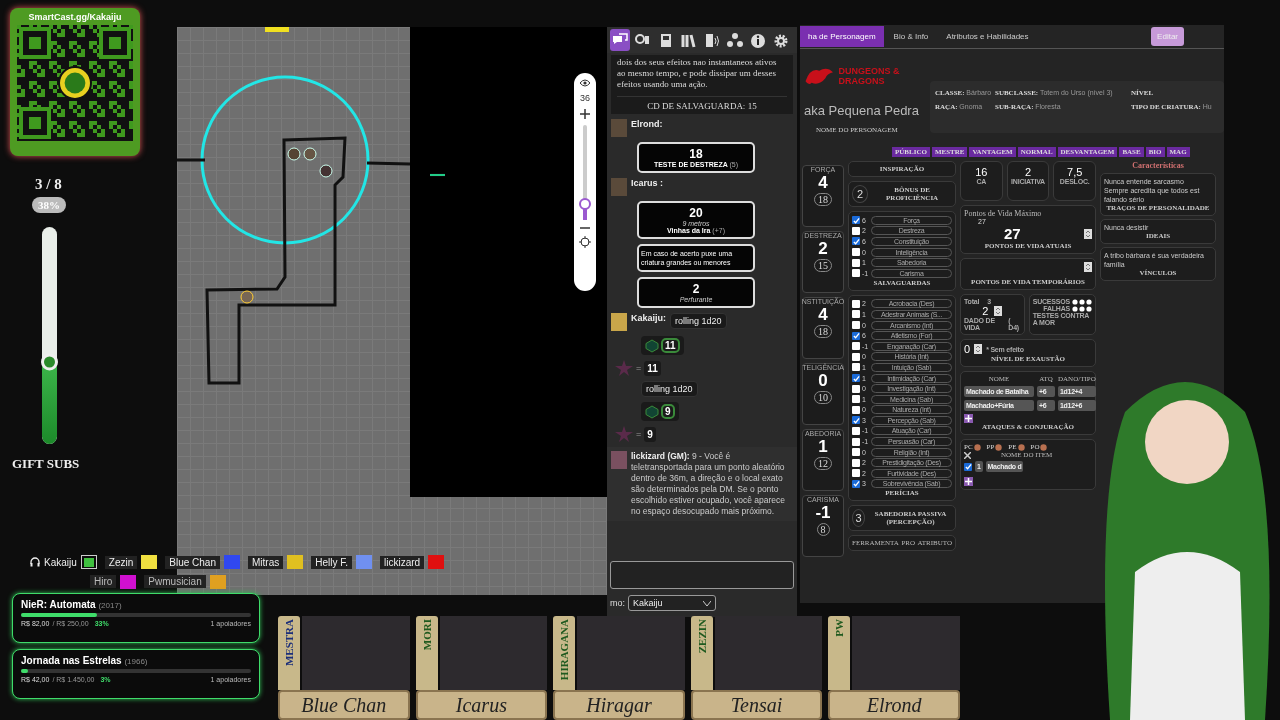 The height and width of the screenshot is (720, 1280). What do you see at coordinates (585, 83) in the screenshot?
I see `eye-icon` at bounding box center [585, 83].